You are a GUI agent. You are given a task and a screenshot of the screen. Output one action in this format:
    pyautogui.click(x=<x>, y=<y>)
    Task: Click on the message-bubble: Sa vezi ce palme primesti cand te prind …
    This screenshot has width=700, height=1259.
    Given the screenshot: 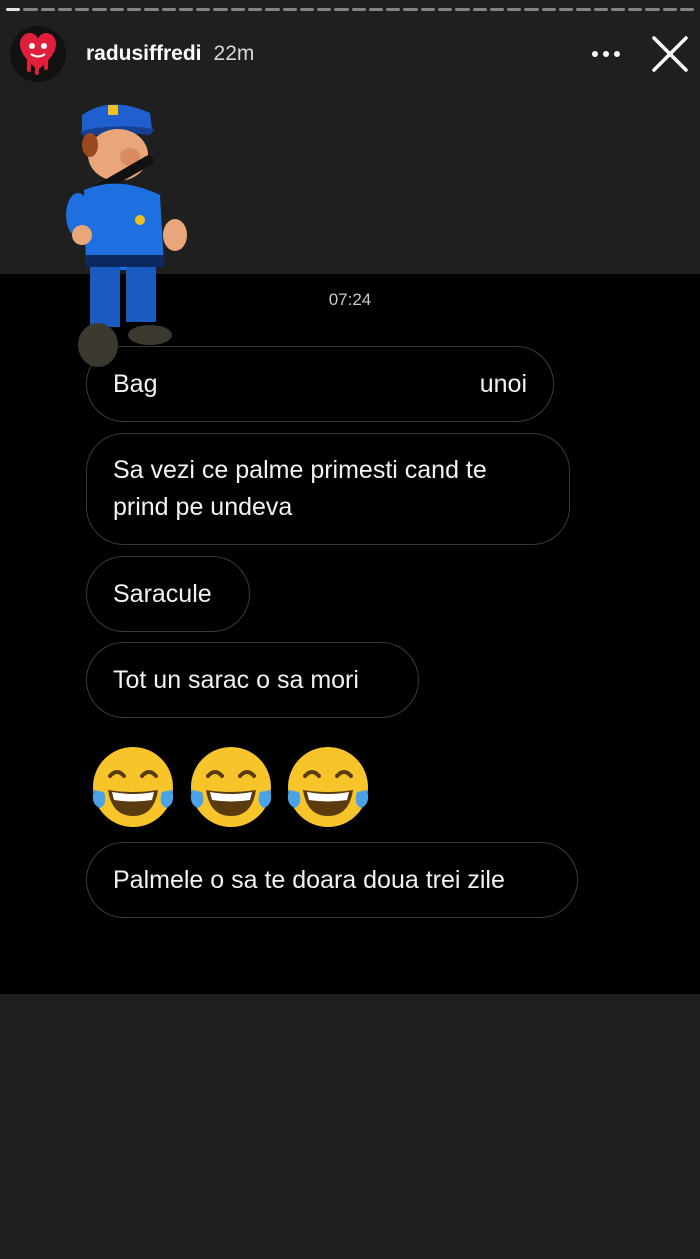 What is the action you would take?
    pyautogui.click(x=328, y=489)
    